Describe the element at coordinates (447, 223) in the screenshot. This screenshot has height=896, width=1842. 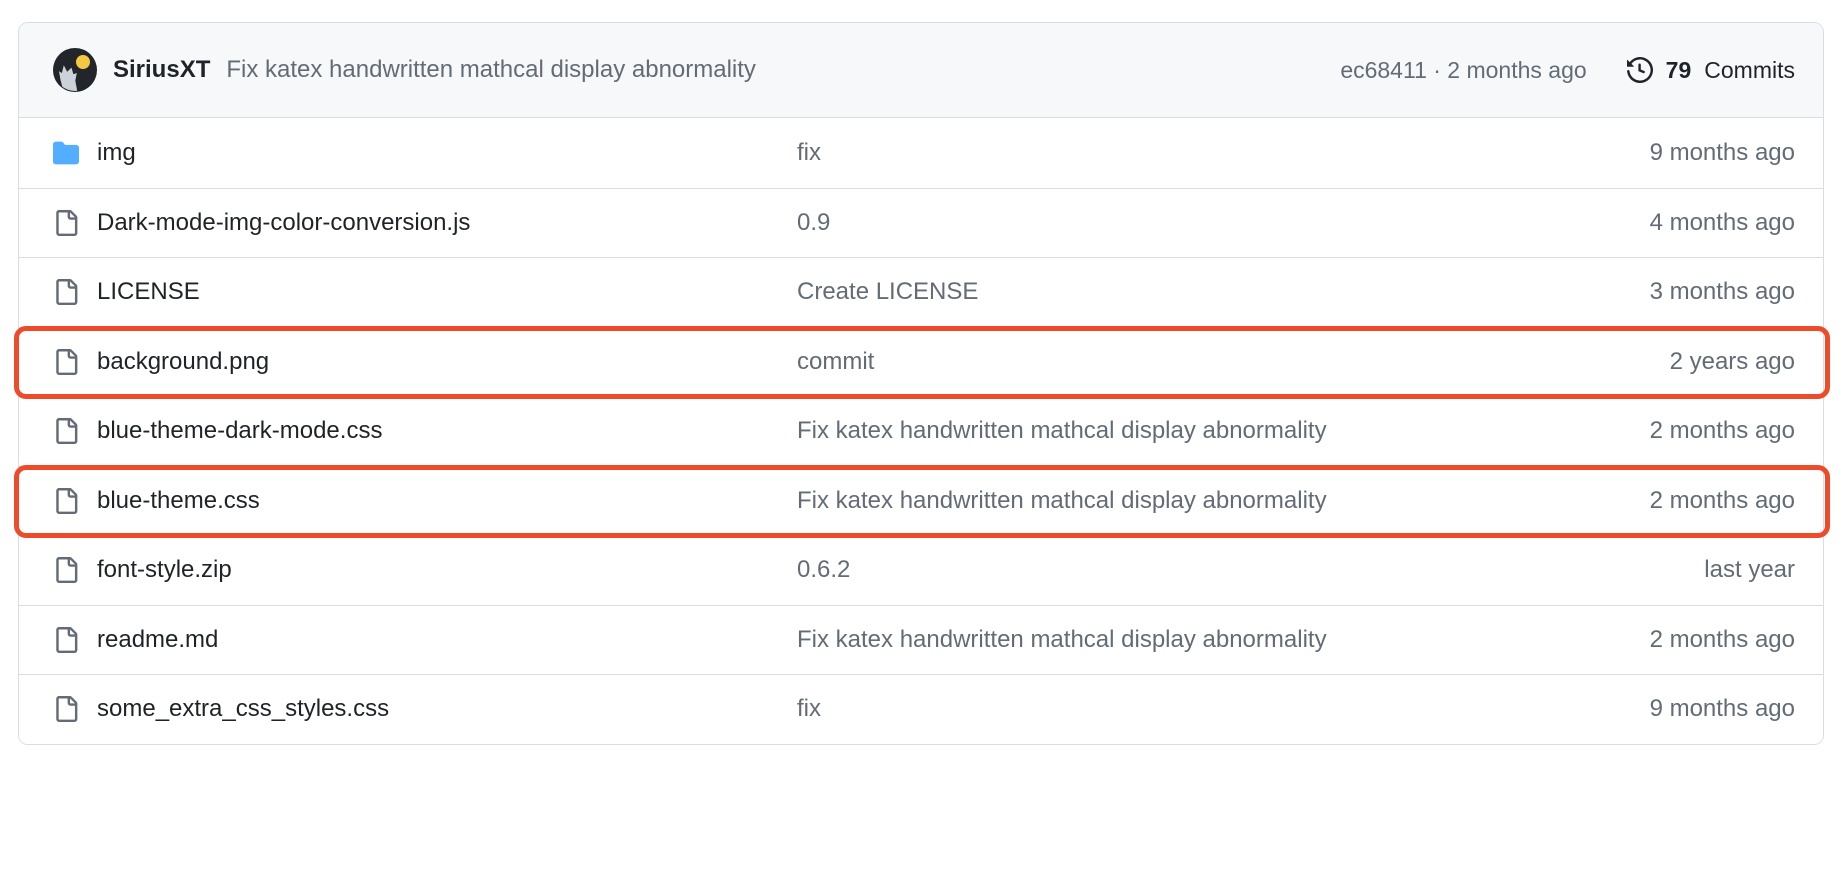
I see `file-name-link: Dark-mode-img-color-conversion.js` at that location.